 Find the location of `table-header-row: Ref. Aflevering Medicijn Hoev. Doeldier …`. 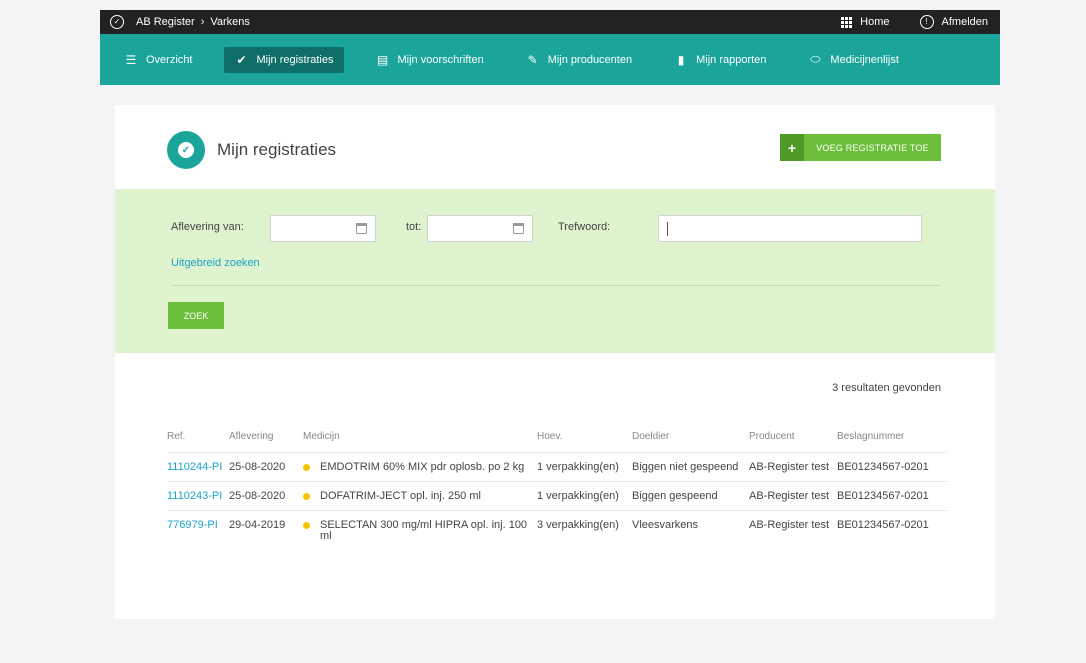

table-header-row: Ref. Aflevering Medicijn Hoev. Doeldier … is located at coordinates (557, 442).